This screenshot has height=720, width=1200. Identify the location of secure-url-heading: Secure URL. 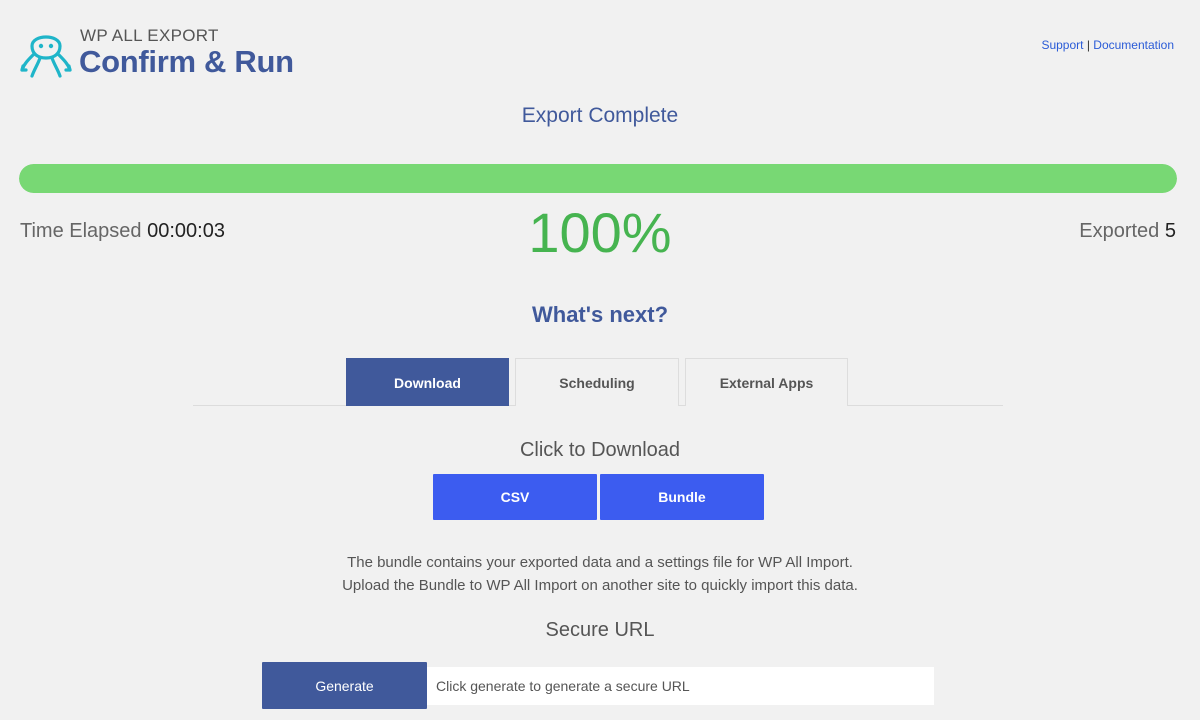
(600, 630).